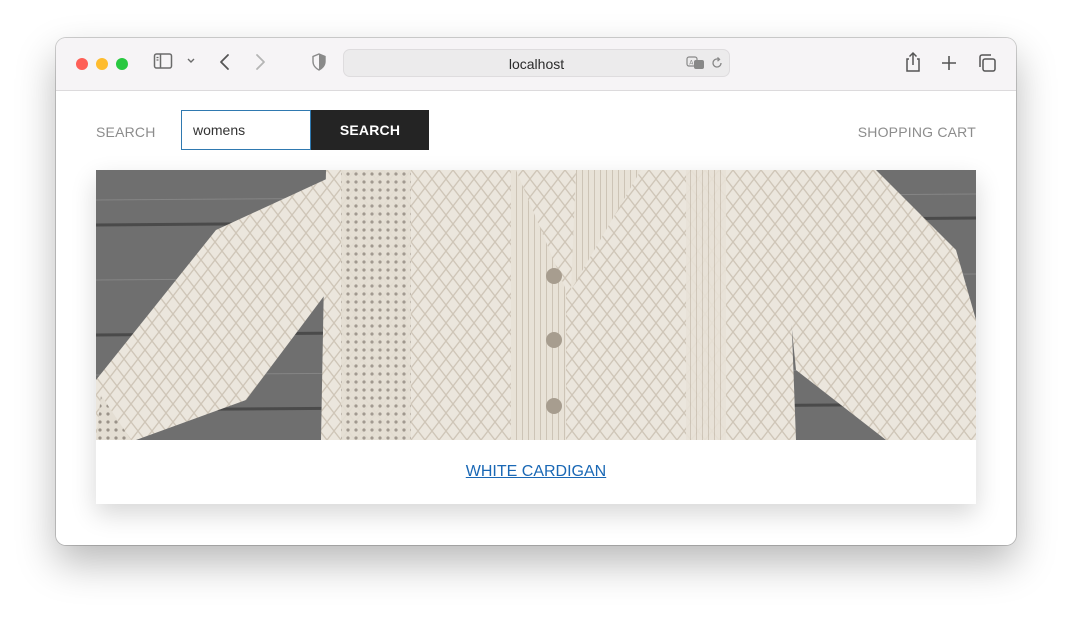  Describe the element at coordinates (191, 61) in the screenshot. I see `chevron-down-icon` at that location.